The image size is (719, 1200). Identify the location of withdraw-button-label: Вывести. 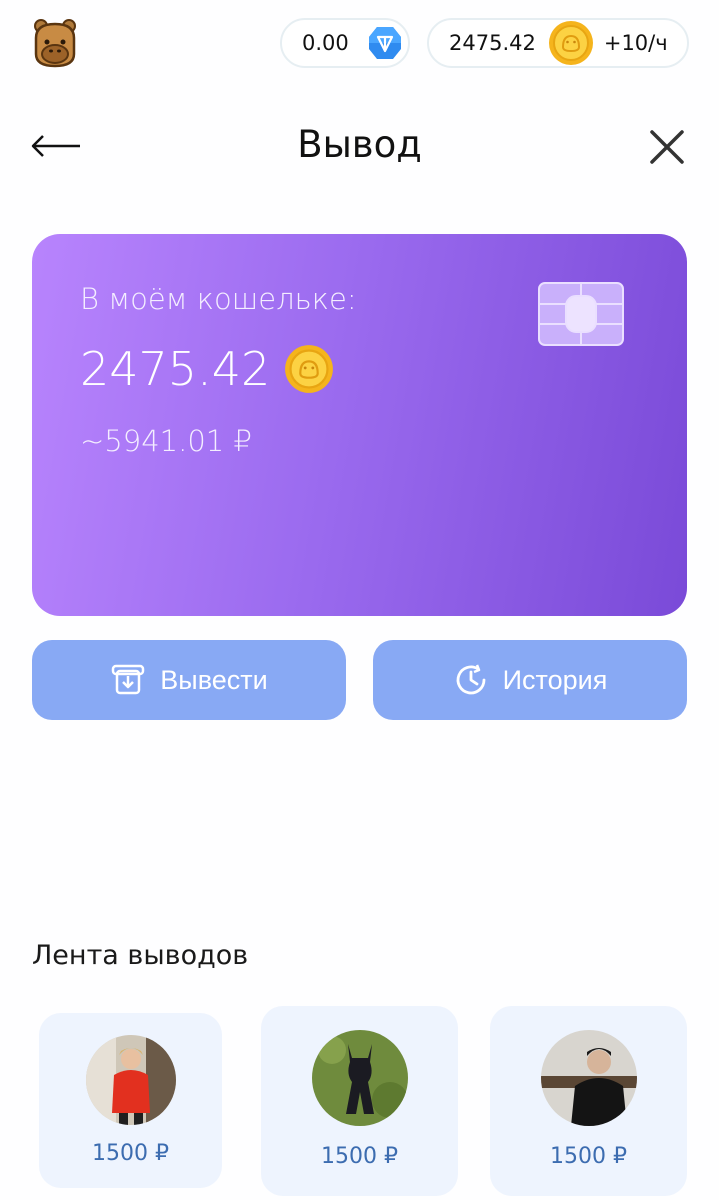
(214, 679).